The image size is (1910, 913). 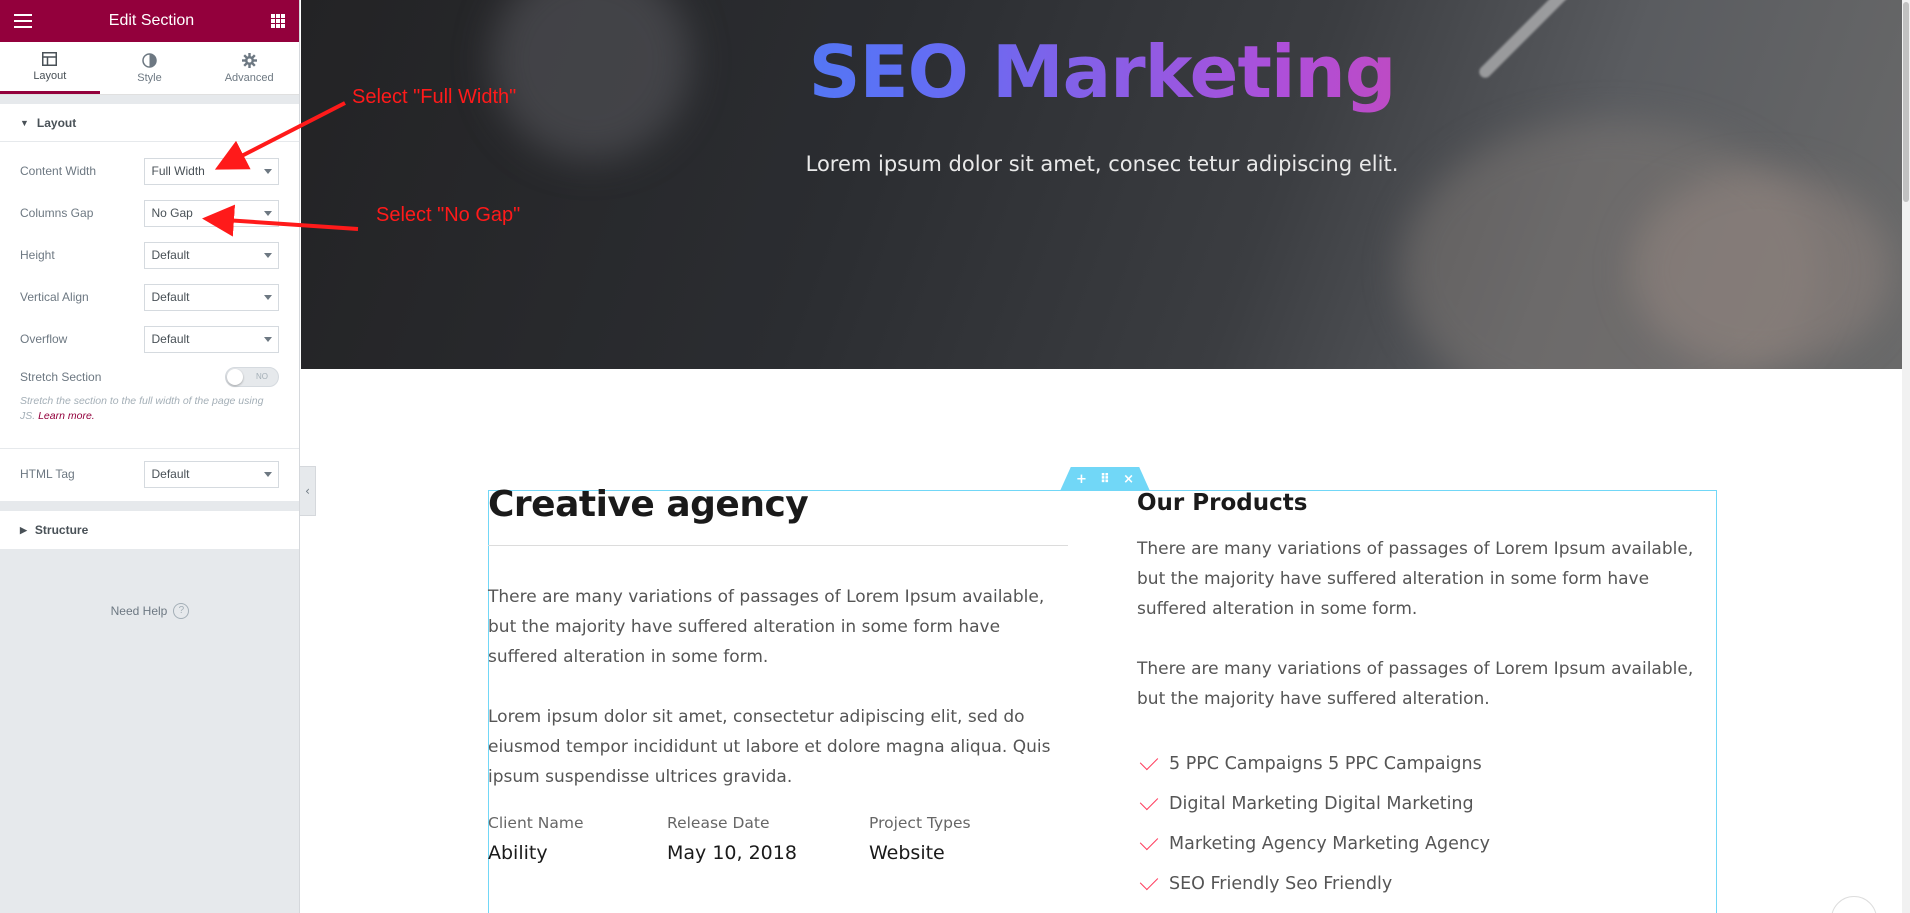 What do you see at coordinates (211, 171) in the screenshot?
I see `content-width-select: Full Width` at bounding box center [211, 171].